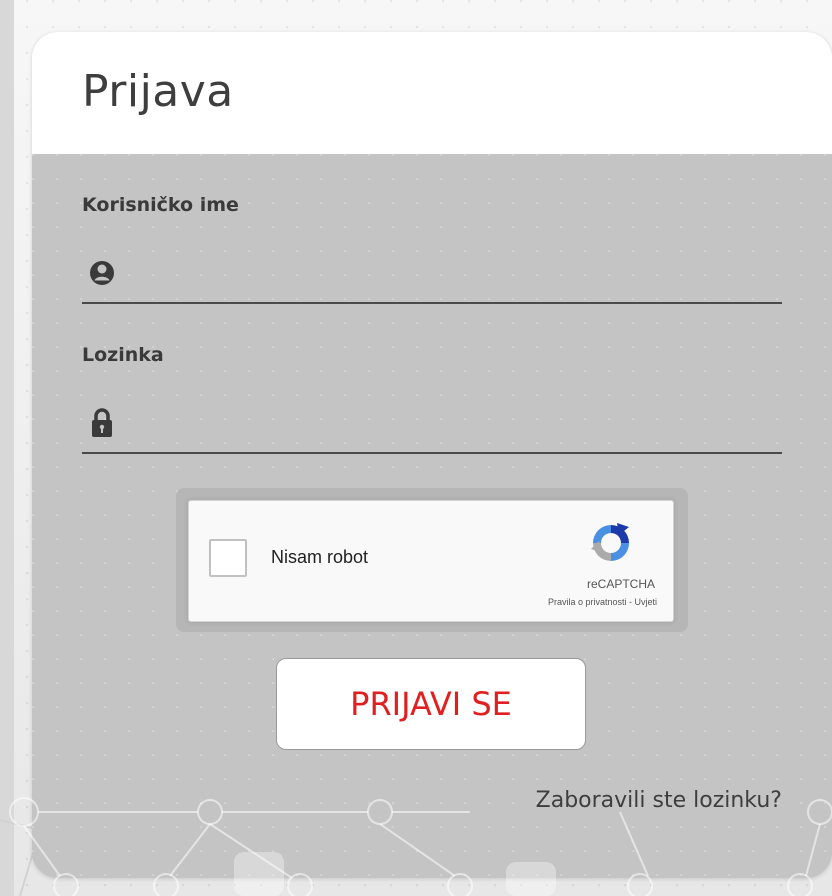 Image resolution: width=832 pixels, height=896 pixels. Describe the element at coordinates (123, 355) in the screenshot. I see `password-label: Lozinka` at that location.